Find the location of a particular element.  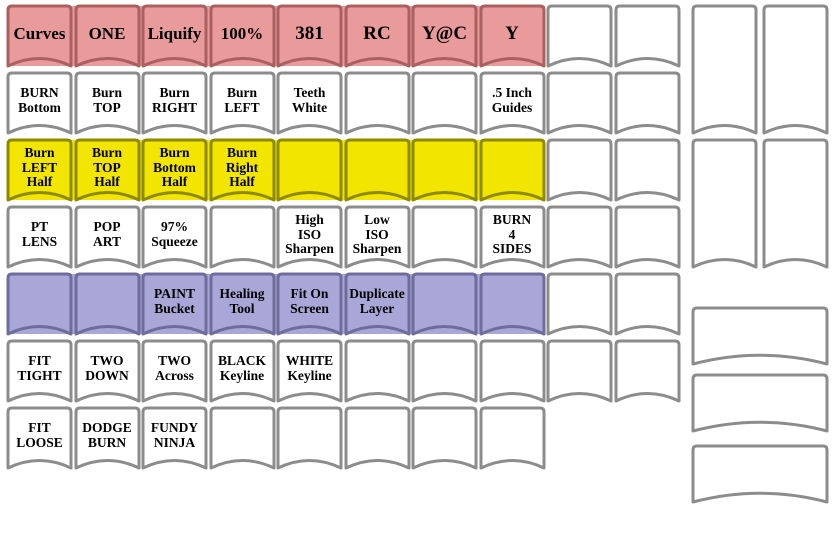

tag-r4-c8: BURN 4 SIDES is located at coordinates (512, 237).